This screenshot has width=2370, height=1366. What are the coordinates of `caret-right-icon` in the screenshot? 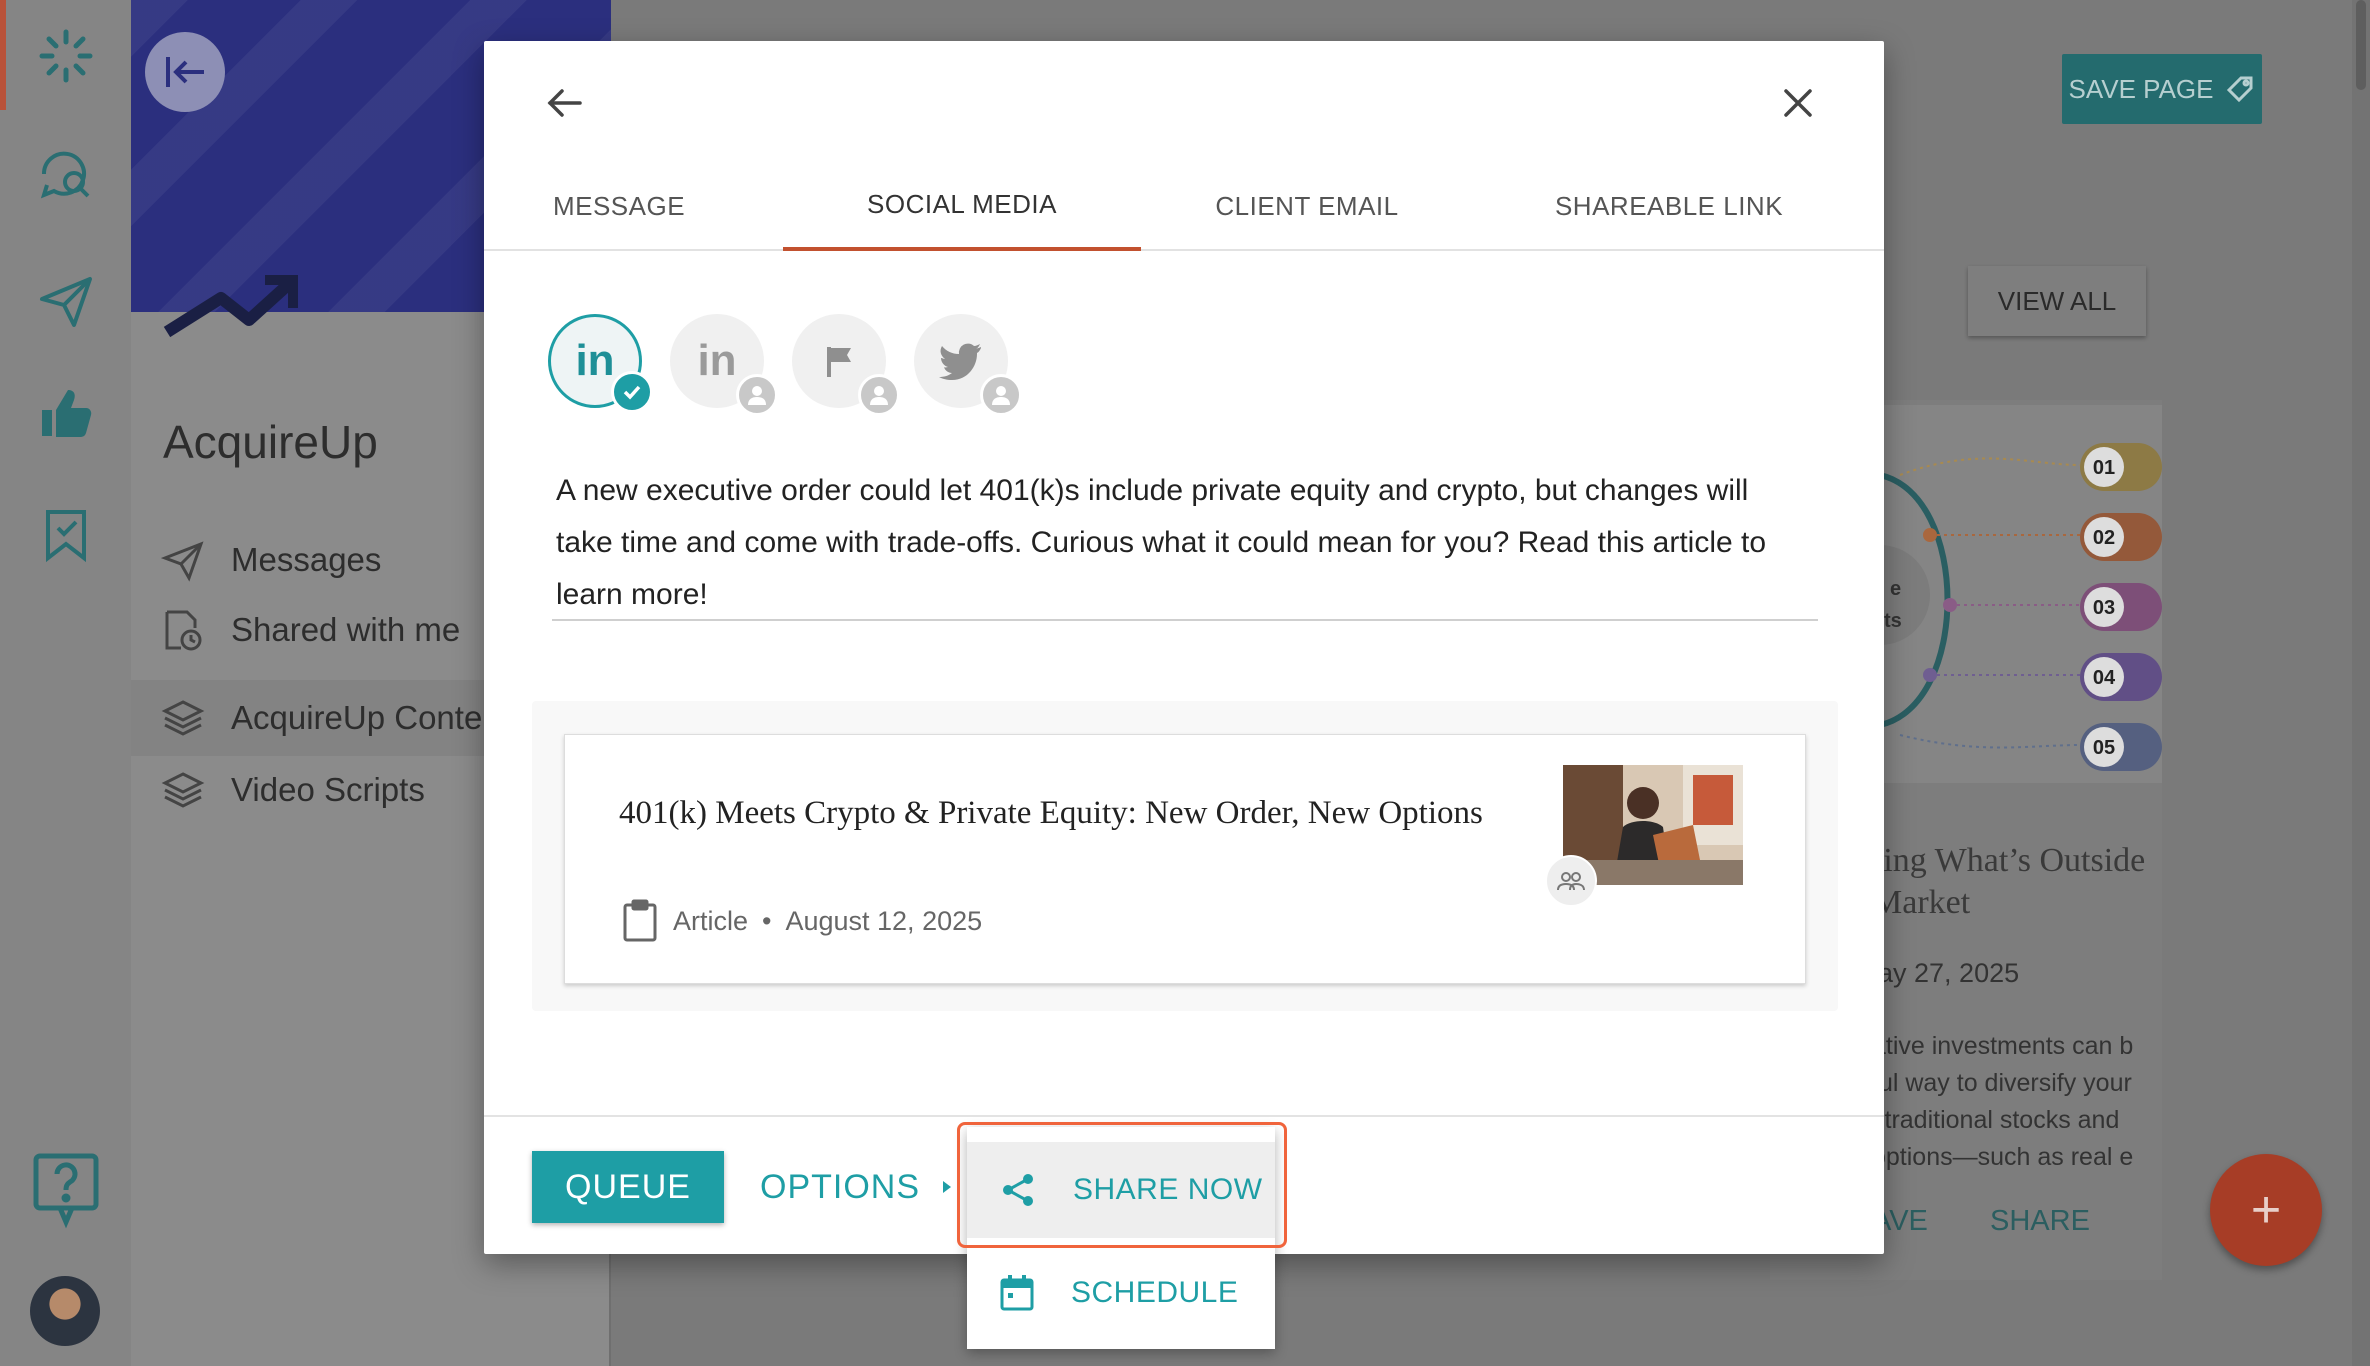 It's located at (947, 1187).